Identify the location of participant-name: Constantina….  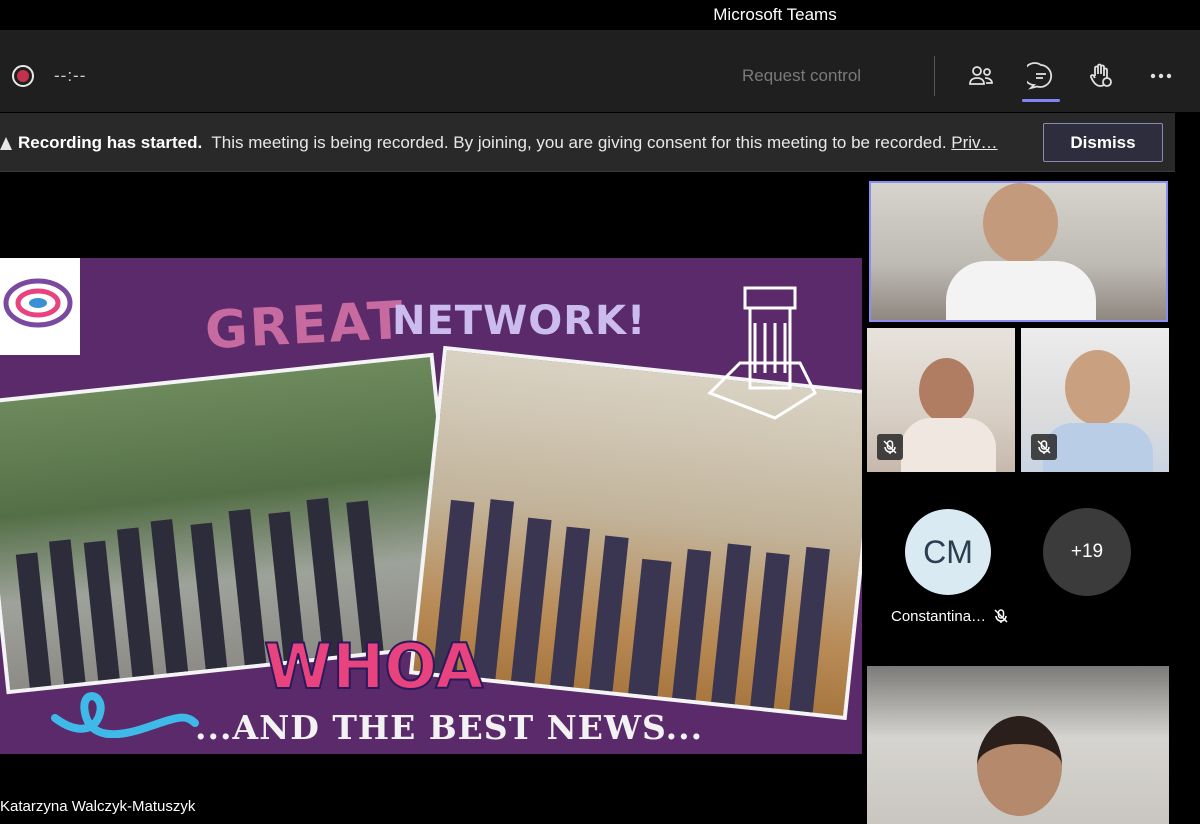
(939, 616).